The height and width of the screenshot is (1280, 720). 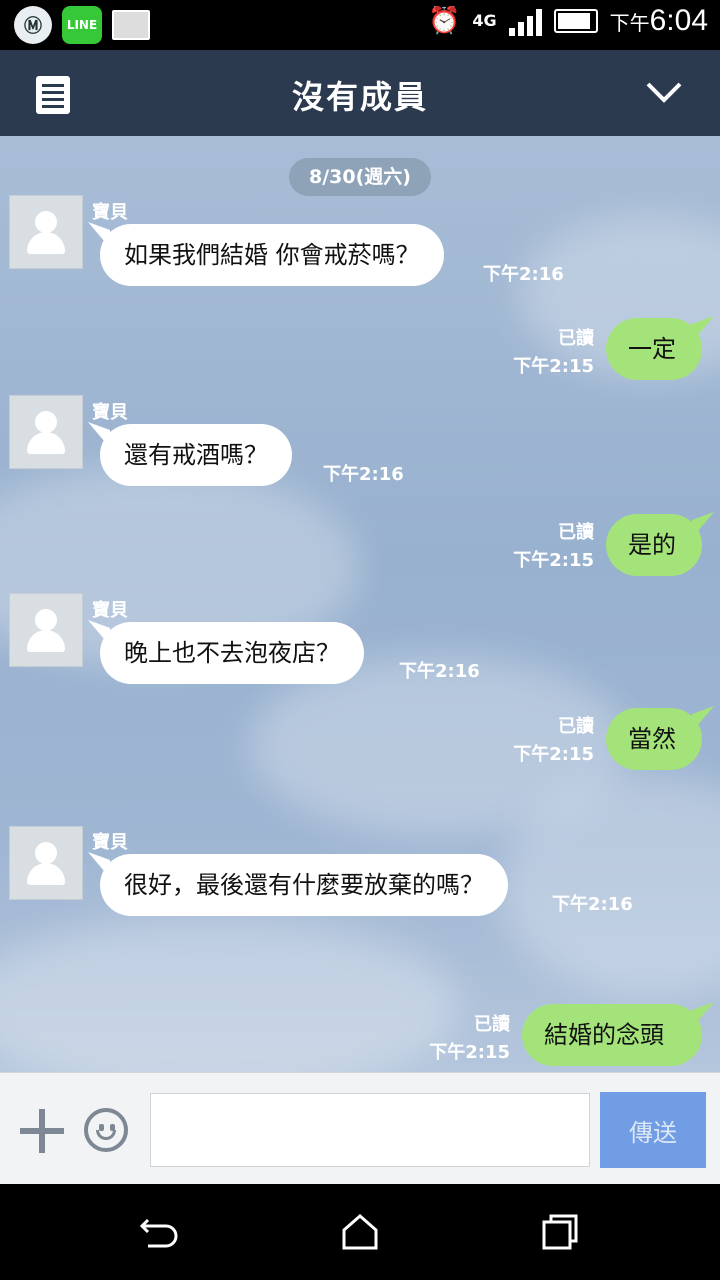 What do you see at coordinates (654, 545) in the screenshot?
I see `message-bubble-outgoing: 是的` at bounding box center [654, 545].